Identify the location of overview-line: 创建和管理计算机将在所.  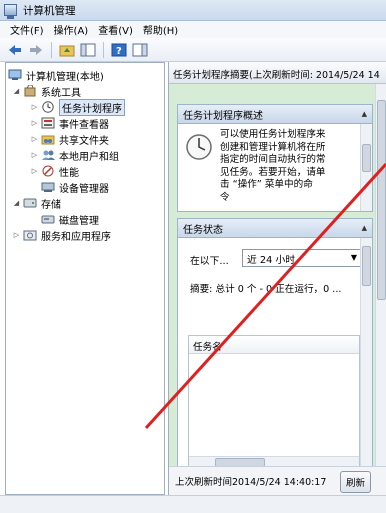
(273, 147).